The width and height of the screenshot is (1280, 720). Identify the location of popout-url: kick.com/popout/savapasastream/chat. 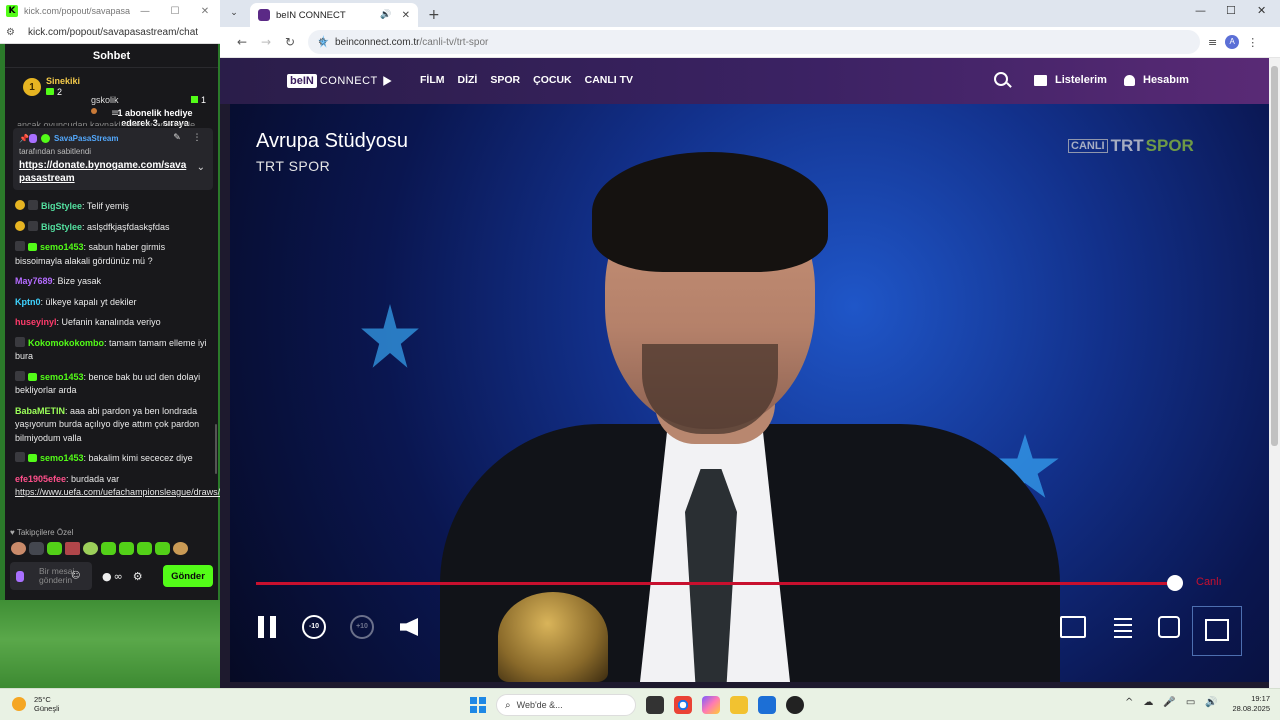
(113, 32).